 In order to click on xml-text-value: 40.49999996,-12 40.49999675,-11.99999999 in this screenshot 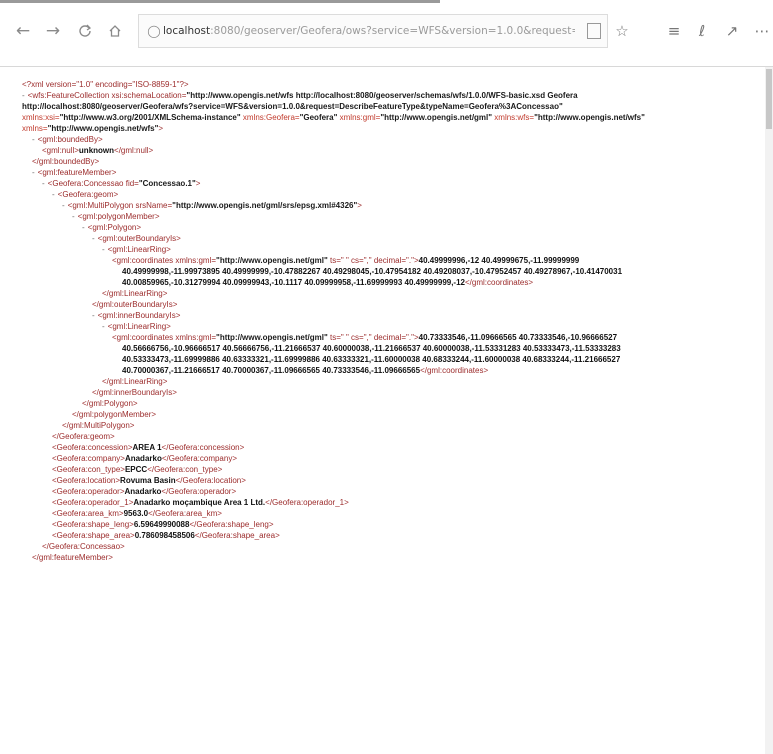, I will do `click(499, 260)`.